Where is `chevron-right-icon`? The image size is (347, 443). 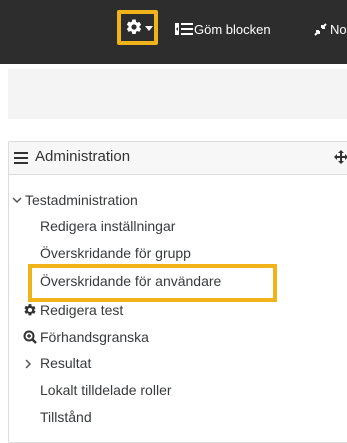
chevron-right-icon is located at coordinates (28, 364).